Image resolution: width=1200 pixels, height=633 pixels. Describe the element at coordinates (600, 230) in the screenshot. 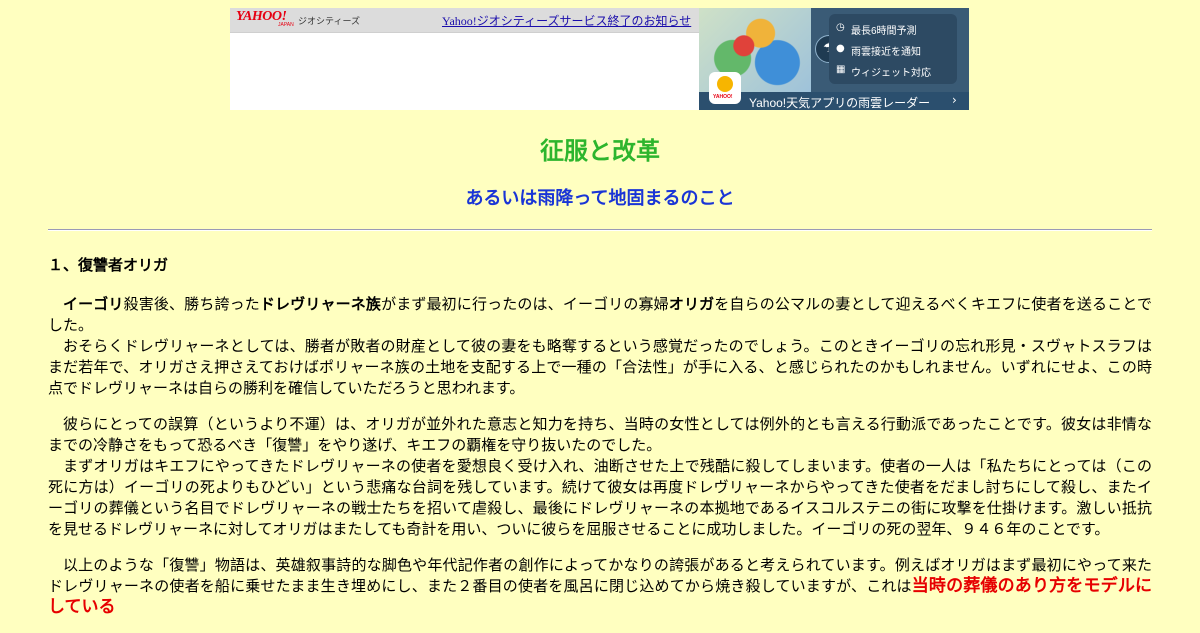

I see `divider` at that location.